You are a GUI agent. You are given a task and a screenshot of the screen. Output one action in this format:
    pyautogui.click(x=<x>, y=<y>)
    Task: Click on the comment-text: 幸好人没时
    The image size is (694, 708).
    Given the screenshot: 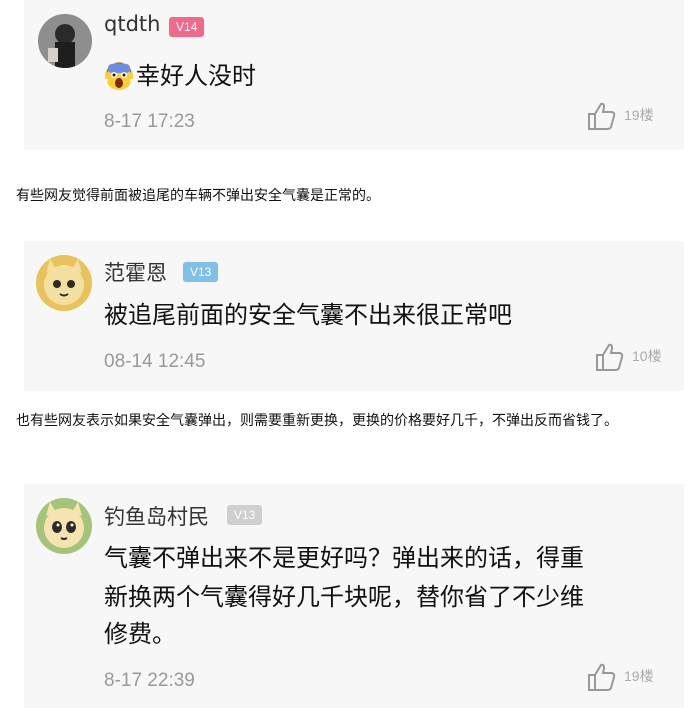 What is the action you would take?
    pyautogui.click(x=196, y=76)
    